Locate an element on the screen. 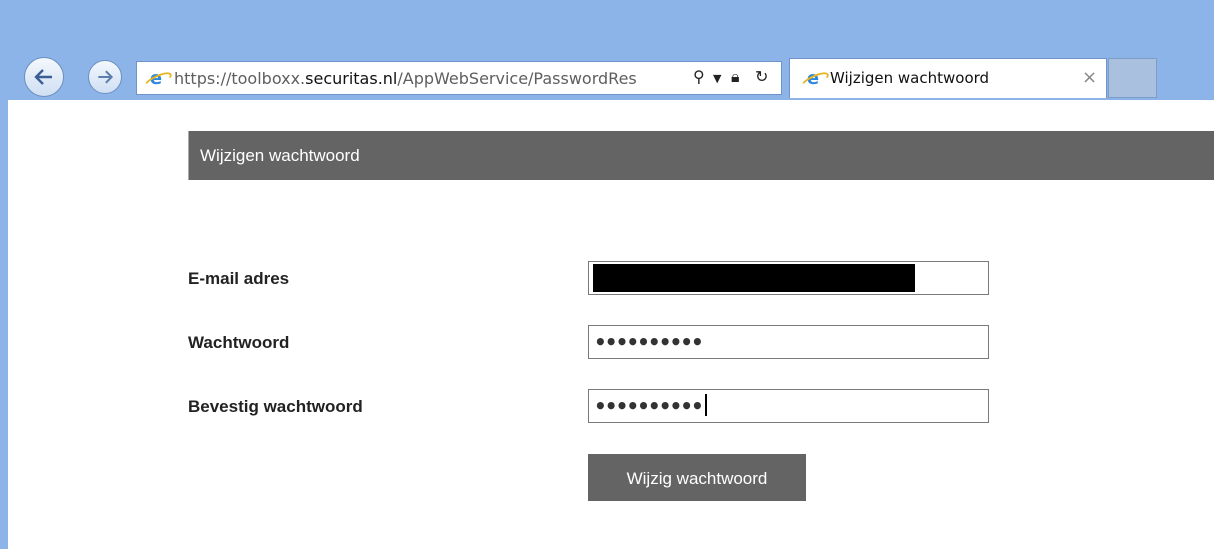 Image resolution: width=1214 pixels, height=549 pixels. password-field: •••••••••• is located at coordinates (788, 342).